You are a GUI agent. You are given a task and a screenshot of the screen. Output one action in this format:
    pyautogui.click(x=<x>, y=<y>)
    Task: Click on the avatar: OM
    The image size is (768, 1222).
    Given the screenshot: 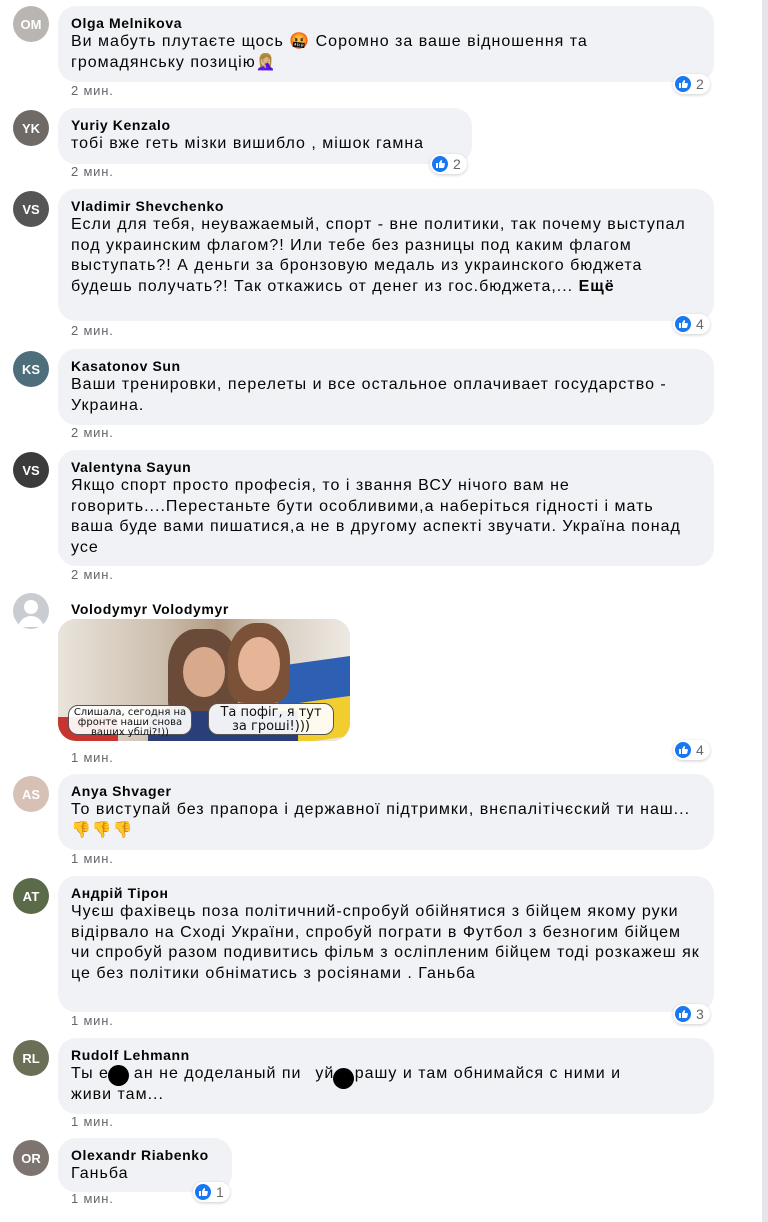 What is the action you would take?
    pyautogui.click(x=31, y=24)
    